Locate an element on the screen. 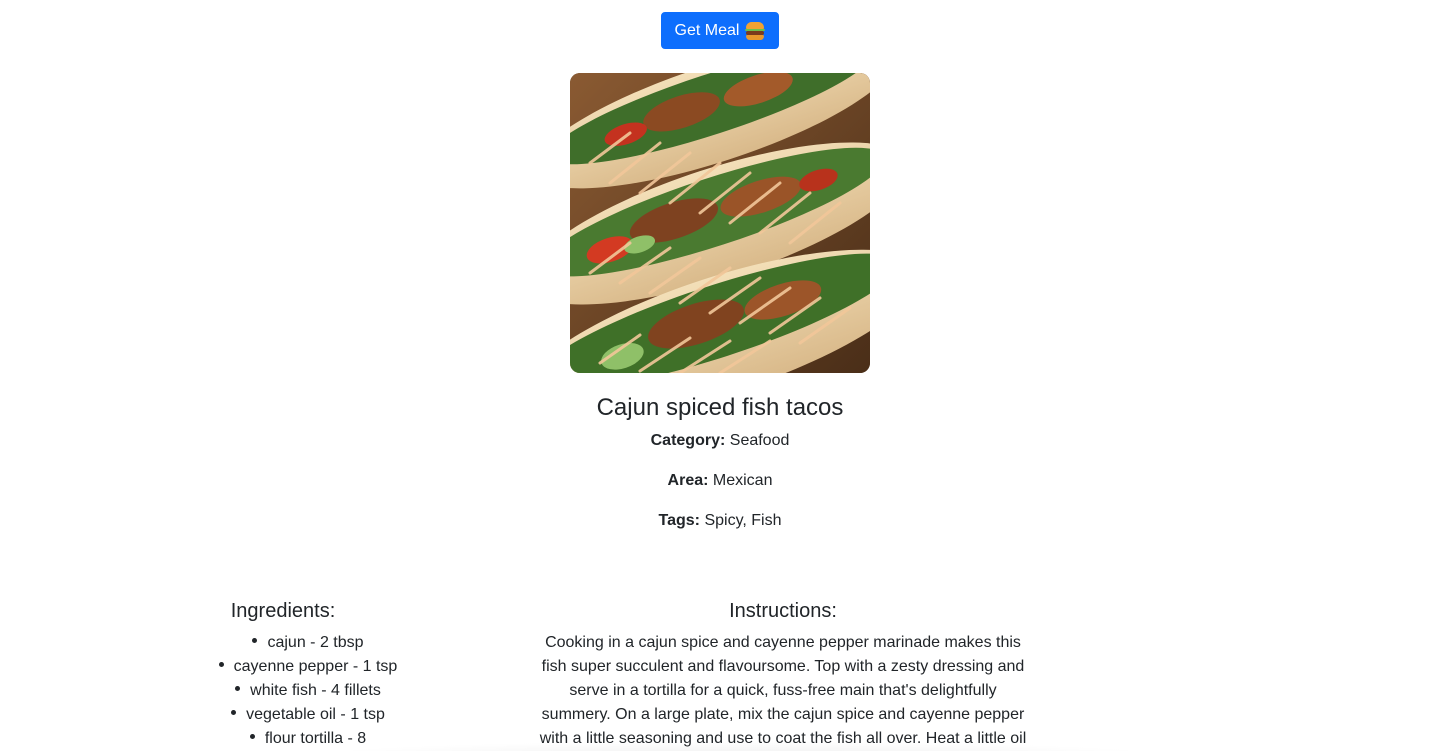 Image resolution: width=1440 pixels, height=751 pixels. ingredient-text: cajun - 2 tbsp is located at coordinates (315, 642).